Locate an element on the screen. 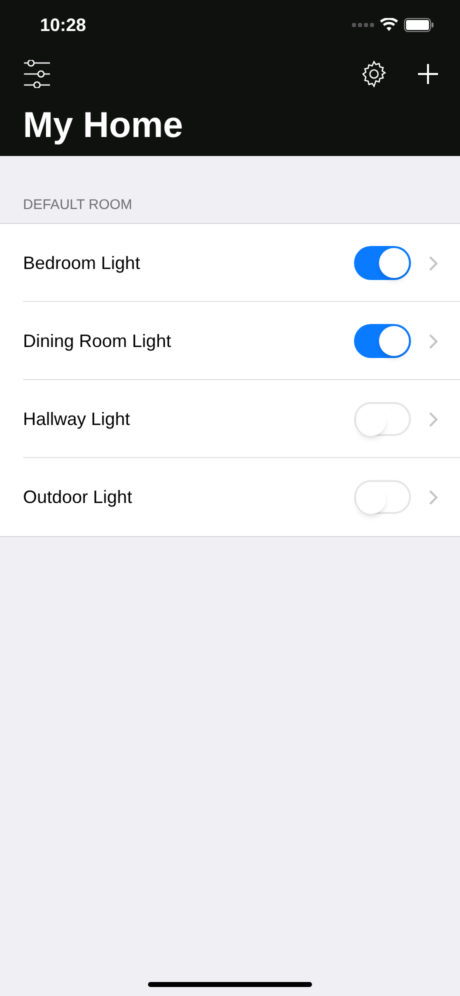 This screenshot has width=460, height=996. light-row: Outdoor Light is located at coordinates (230, 497).